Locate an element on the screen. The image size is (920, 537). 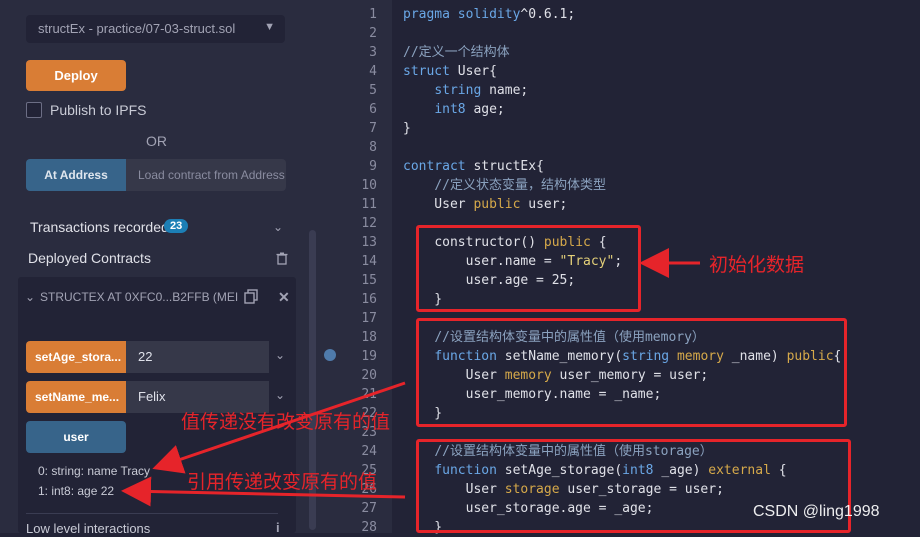
arrow-value is located at coordinates (279, 427).